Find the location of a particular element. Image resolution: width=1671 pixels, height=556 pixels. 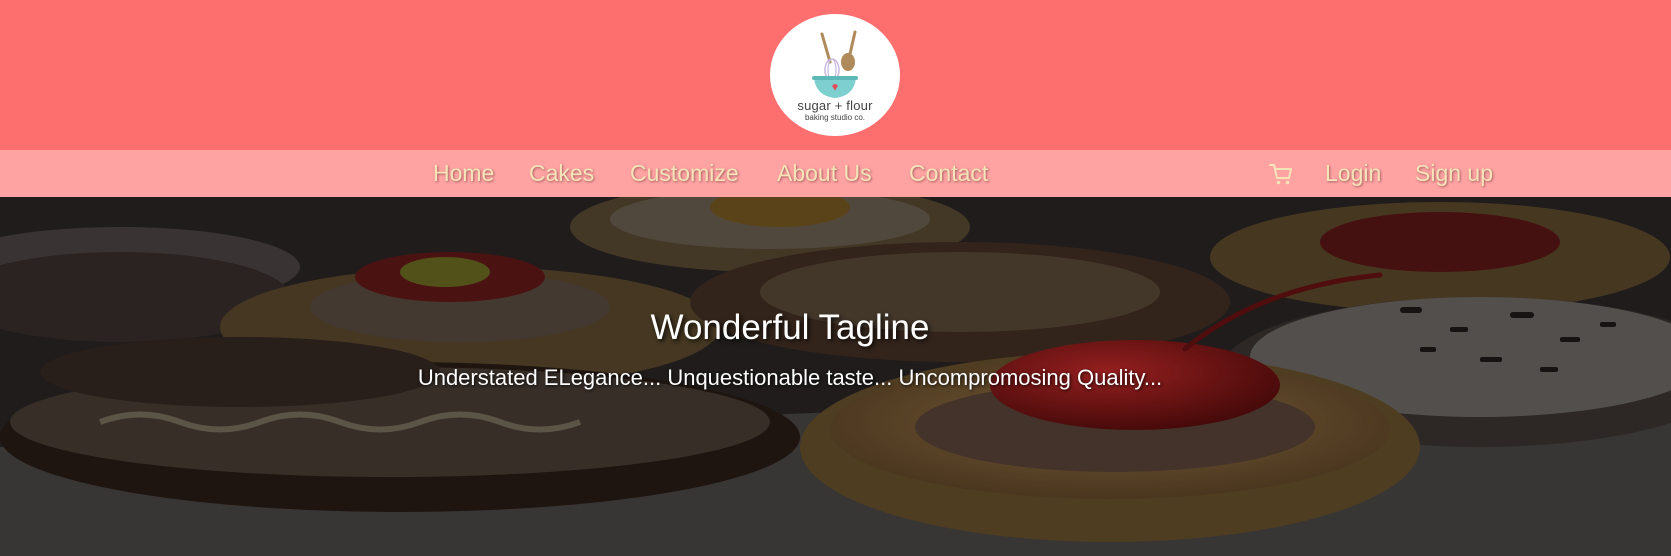

nav-home: Home is located at coordinates (463, 173).